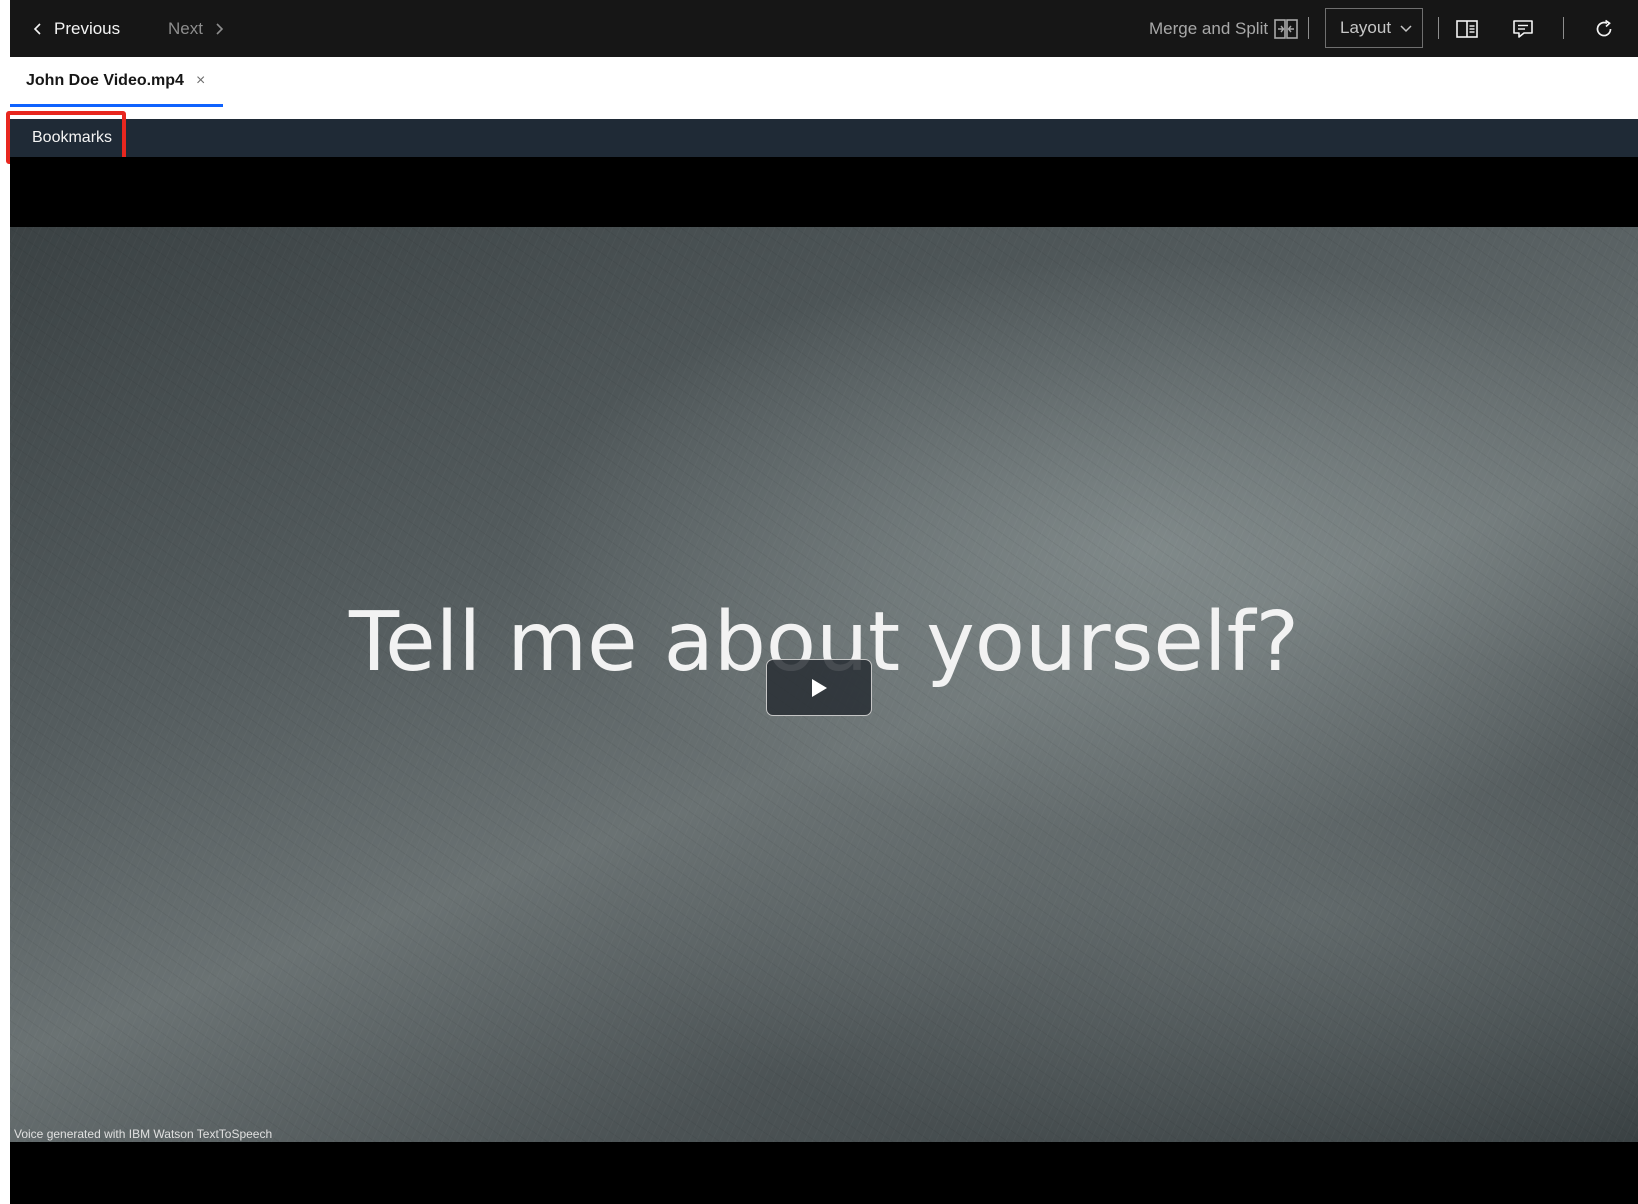 The width and height of the screenshot is (1638, 1204). I want to click on play-button, so click(819, 687).